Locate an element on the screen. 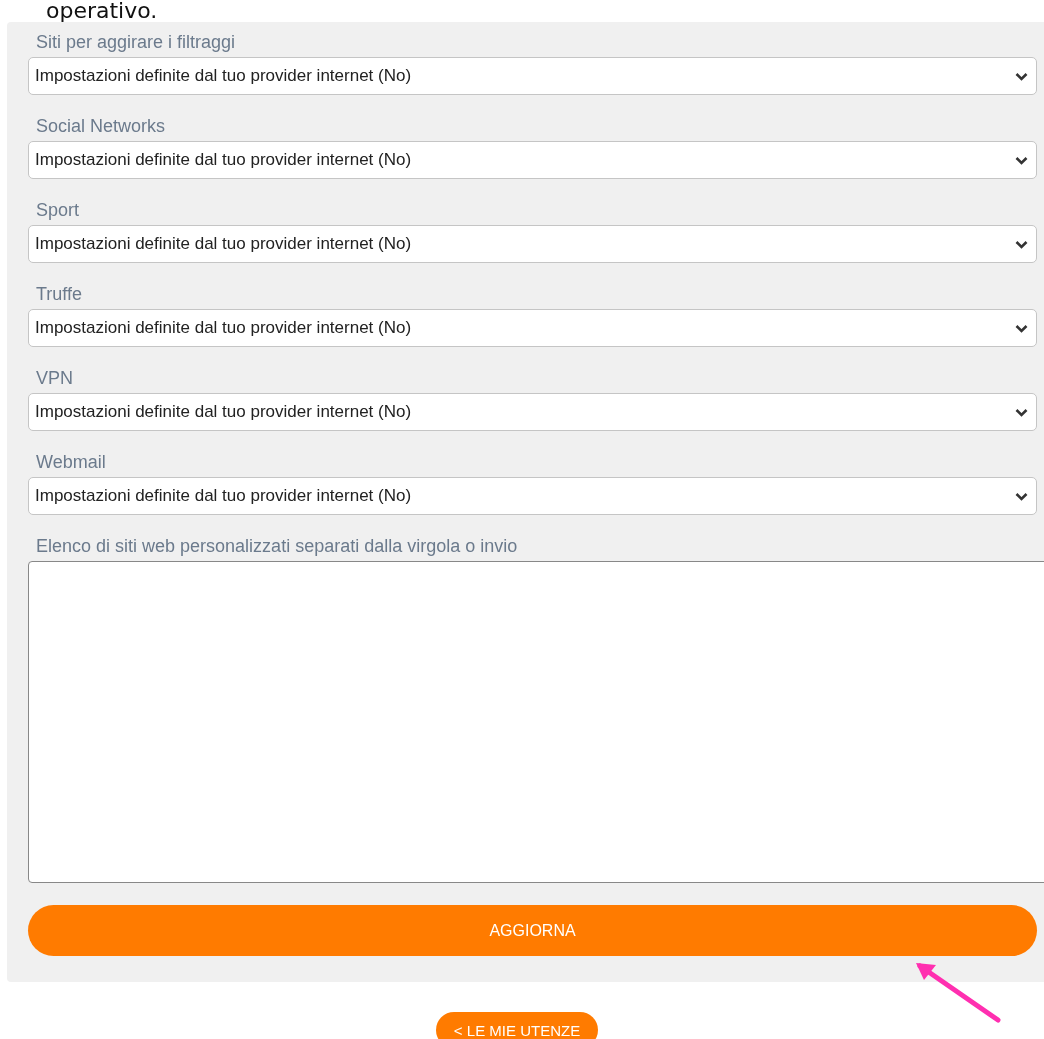 The width and height of the screenshot is (1044, 1039). field-label: Social Networks is located at coordinates (101, 126).